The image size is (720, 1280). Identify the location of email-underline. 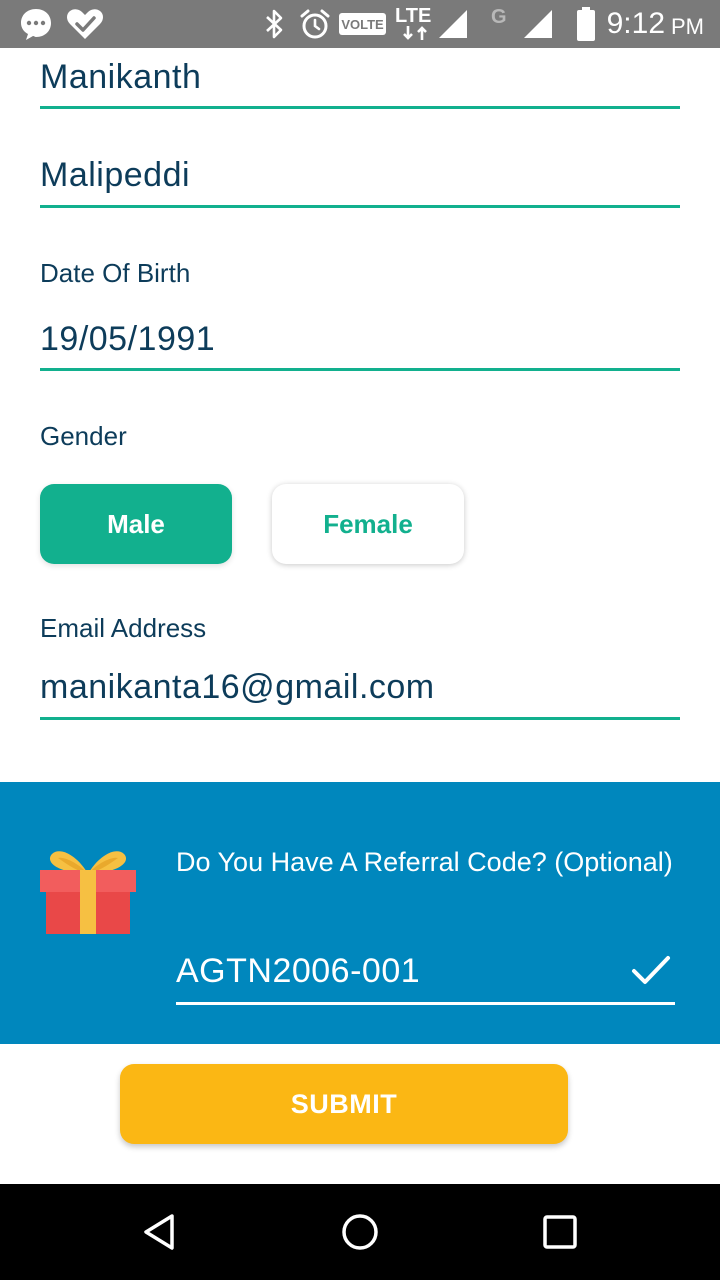
(360, 718).